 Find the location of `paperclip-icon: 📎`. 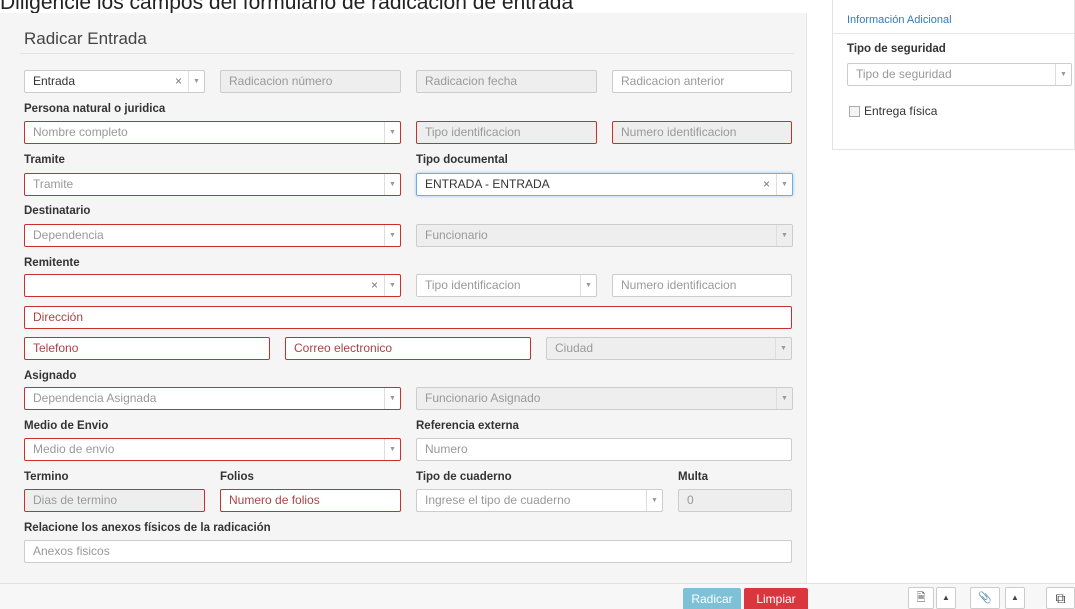

paperclip-icon: 📎 is located at coordinates (985, 598).